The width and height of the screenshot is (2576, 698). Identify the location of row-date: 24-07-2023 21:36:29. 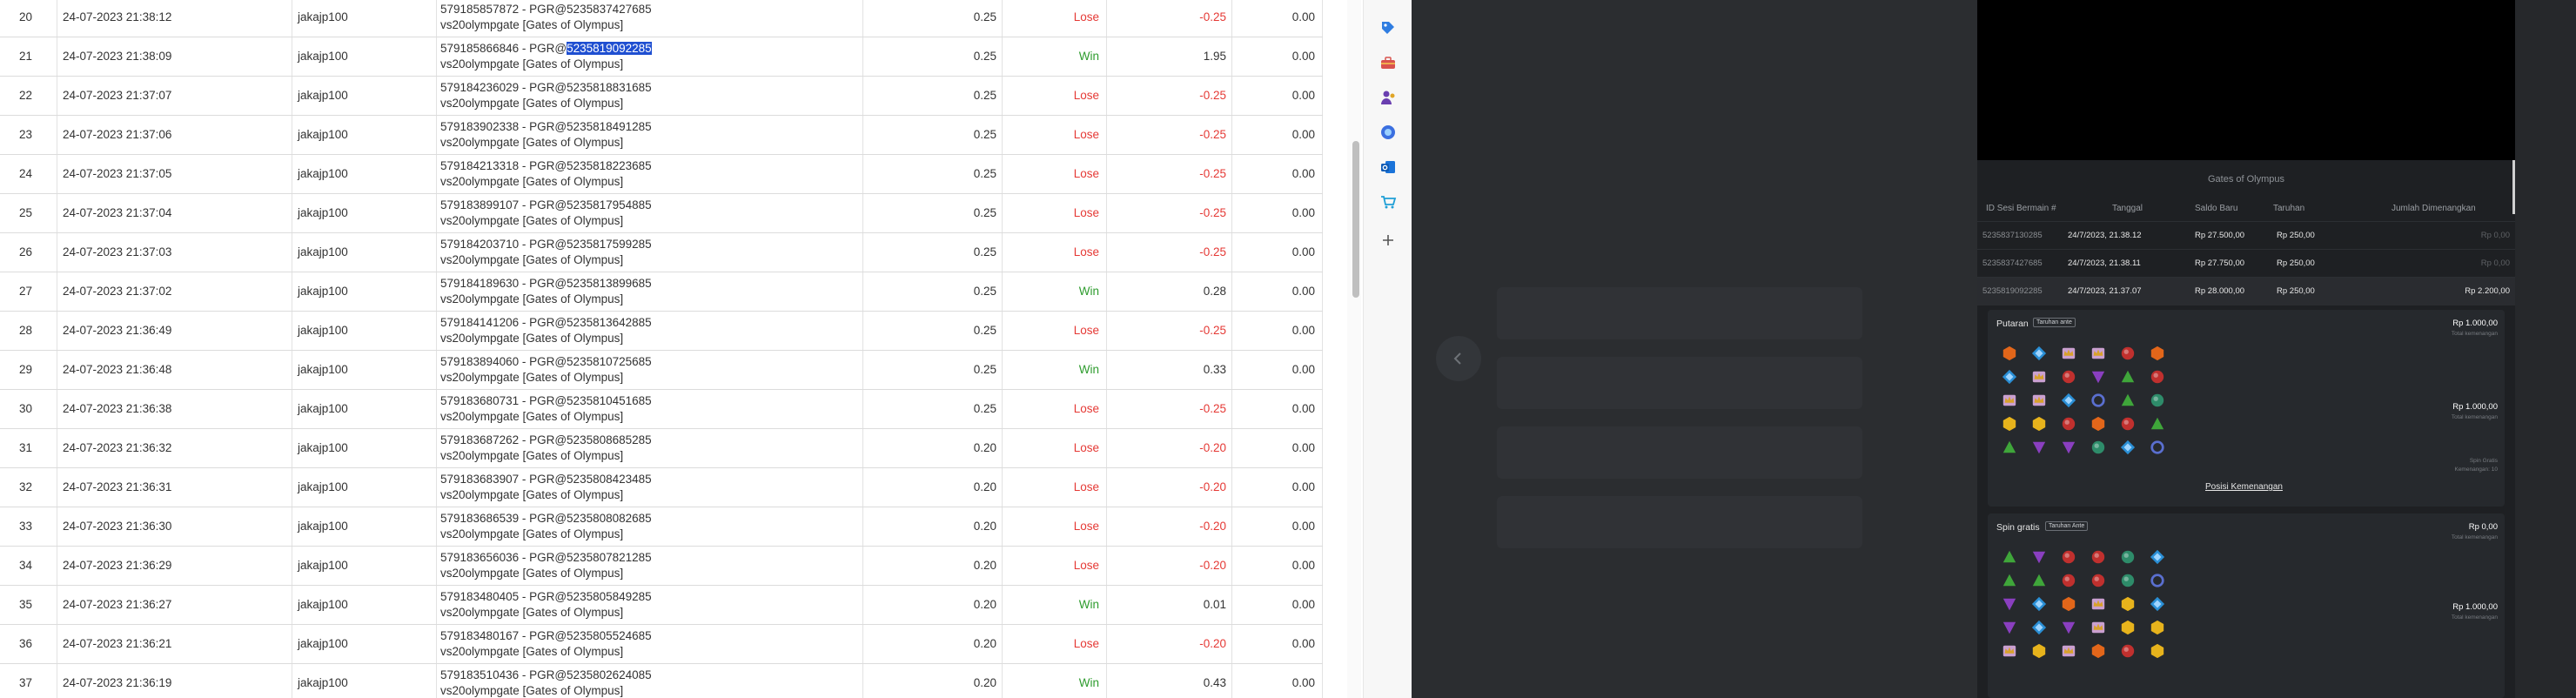
(174, 566).